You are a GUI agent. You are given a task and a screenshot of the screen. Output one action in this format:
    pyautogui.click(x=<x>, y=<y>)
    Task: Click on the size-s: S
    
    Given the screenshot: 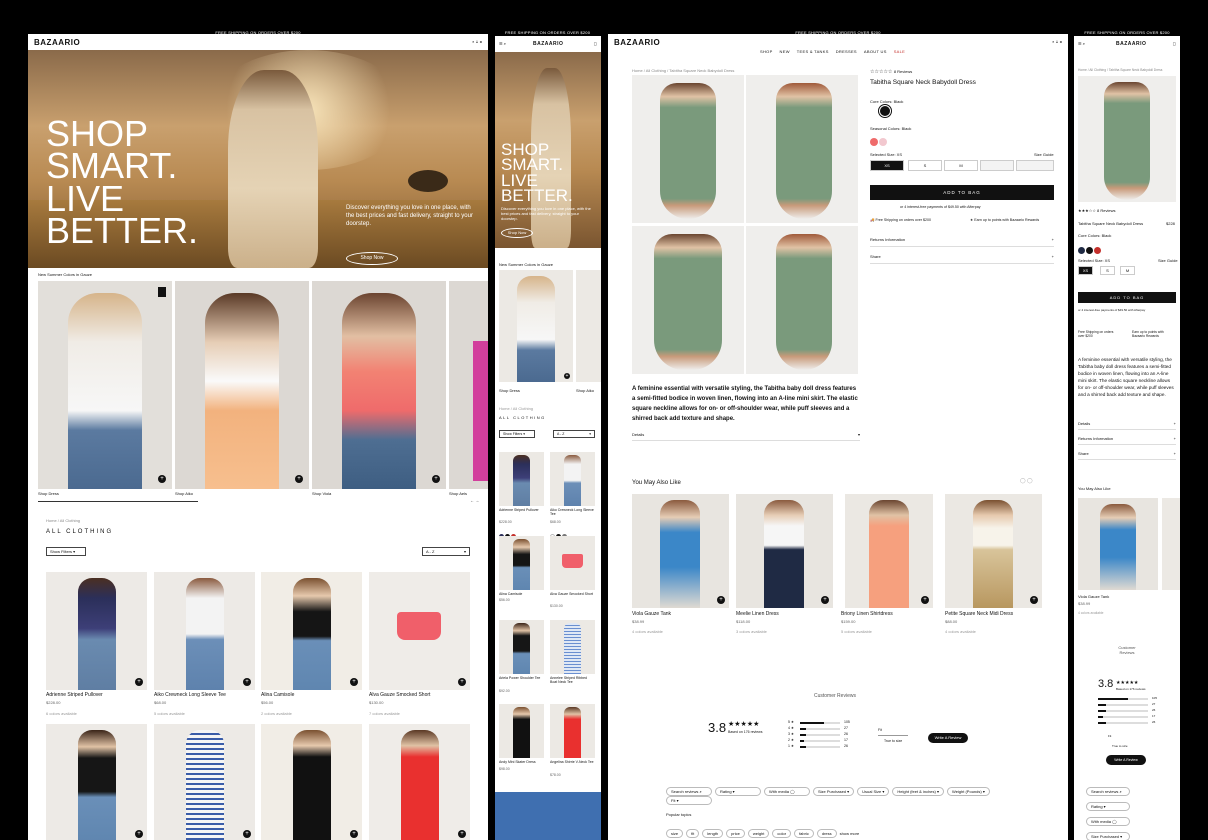 What is the action you would take?
    pyautogui.click(x=925, y=165)
    